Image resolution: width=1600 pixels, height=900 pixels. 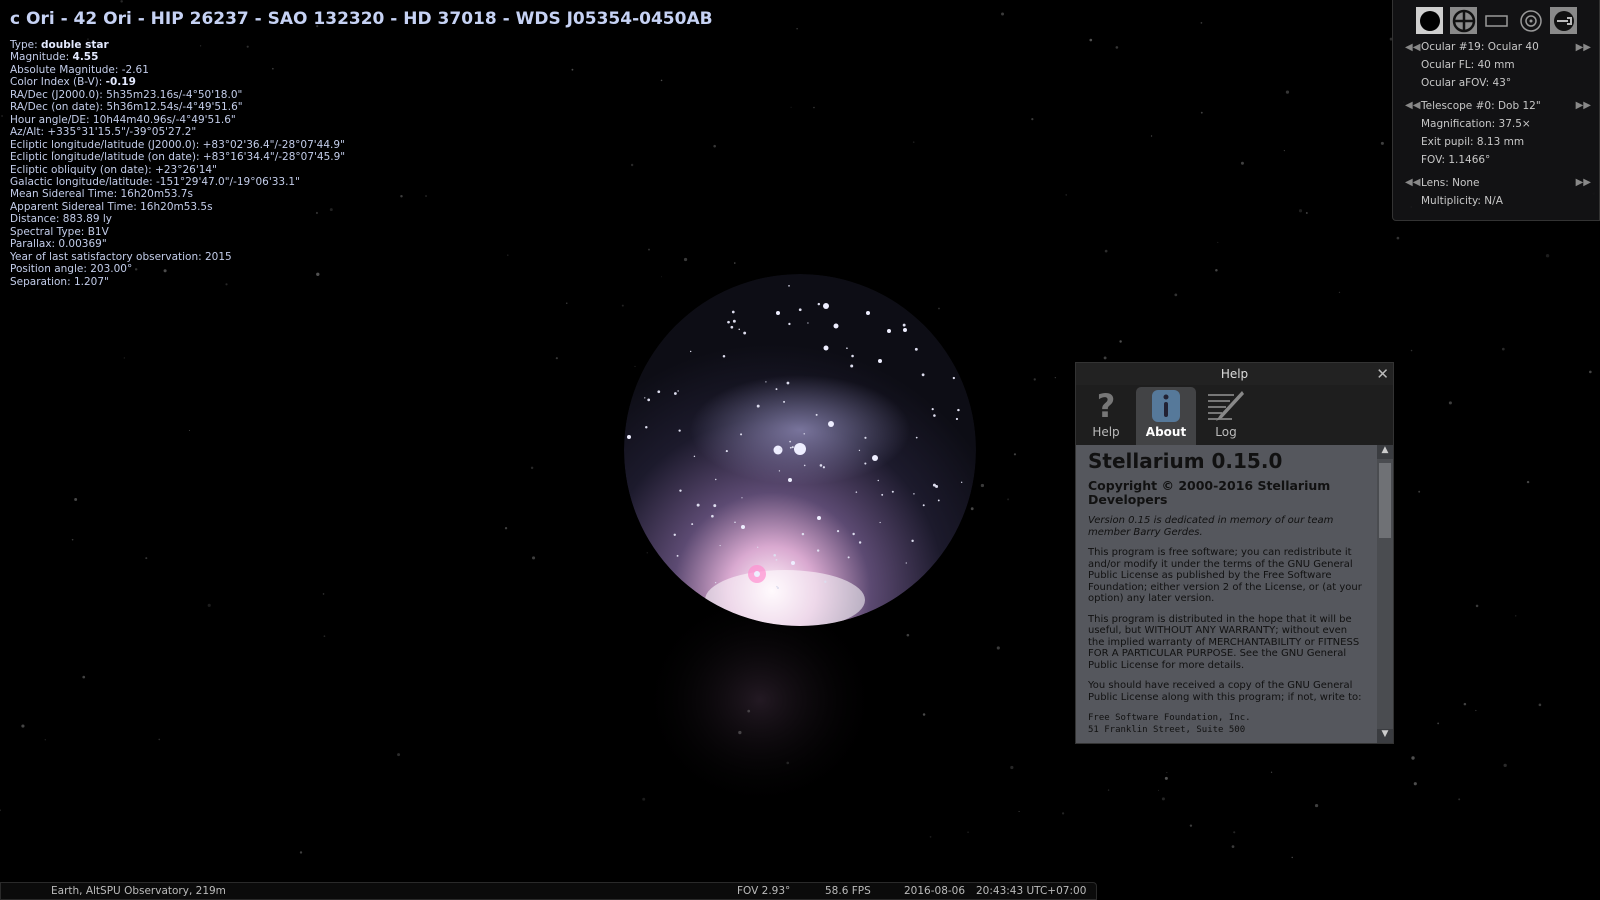 I want to click on dialog-tabs: ? Help About Log, so click(x=1234, y=415).